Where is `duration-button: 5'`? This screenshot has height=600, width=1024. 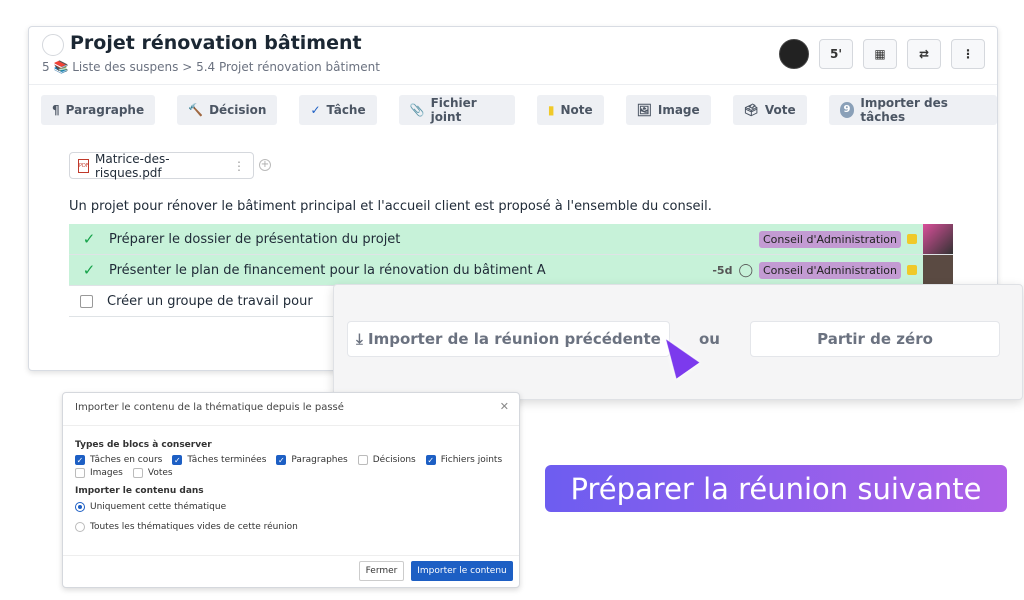 duration-button: 5' is located at coordinates (836, 54).